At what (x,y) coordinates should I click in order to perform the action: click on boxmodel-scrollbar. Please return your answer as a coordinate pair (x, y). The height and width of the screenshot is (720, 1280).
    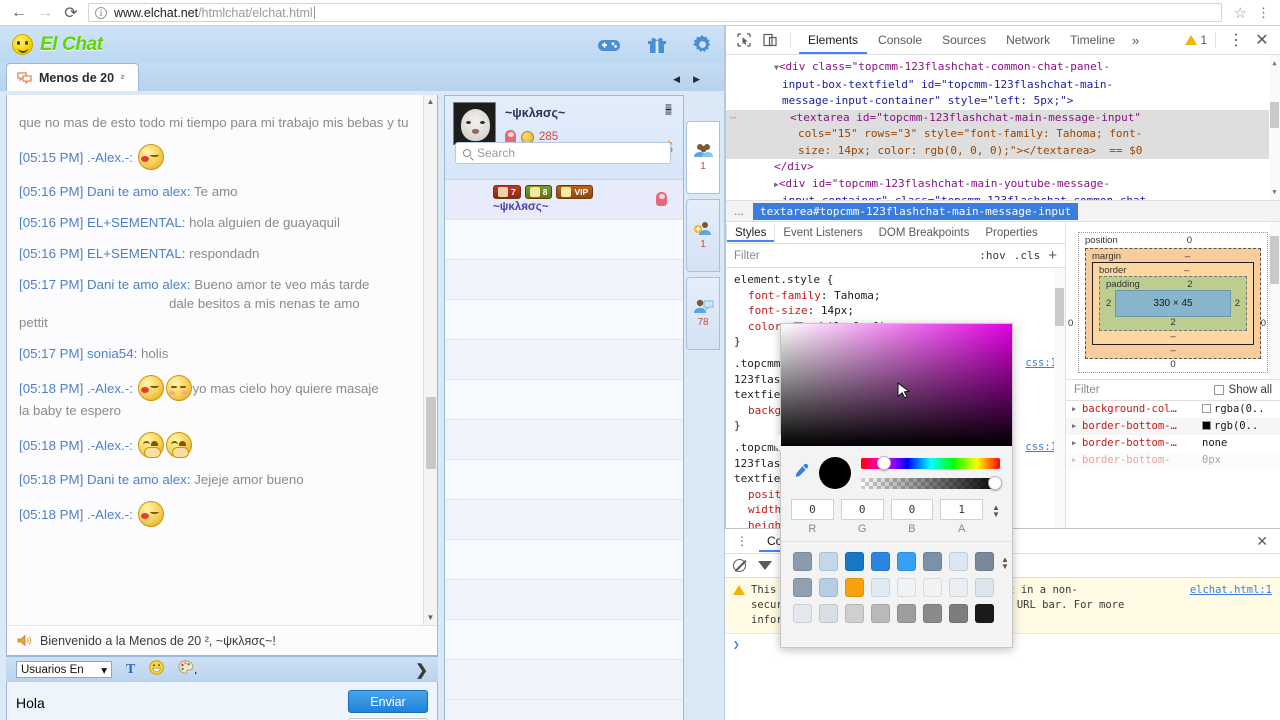
    Looking at the image, I should click on (1274, 300).